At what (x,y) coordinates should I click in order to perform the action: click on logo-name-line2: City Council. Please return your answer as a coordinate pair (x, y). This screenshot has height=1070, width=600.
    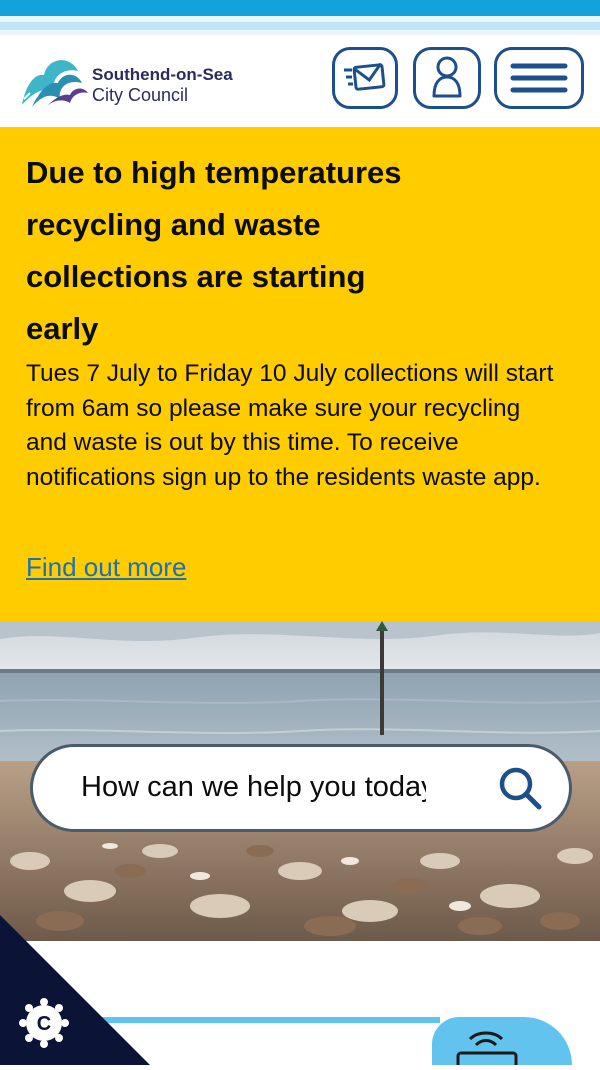
    Looking at the image, I should click on (140, 95).